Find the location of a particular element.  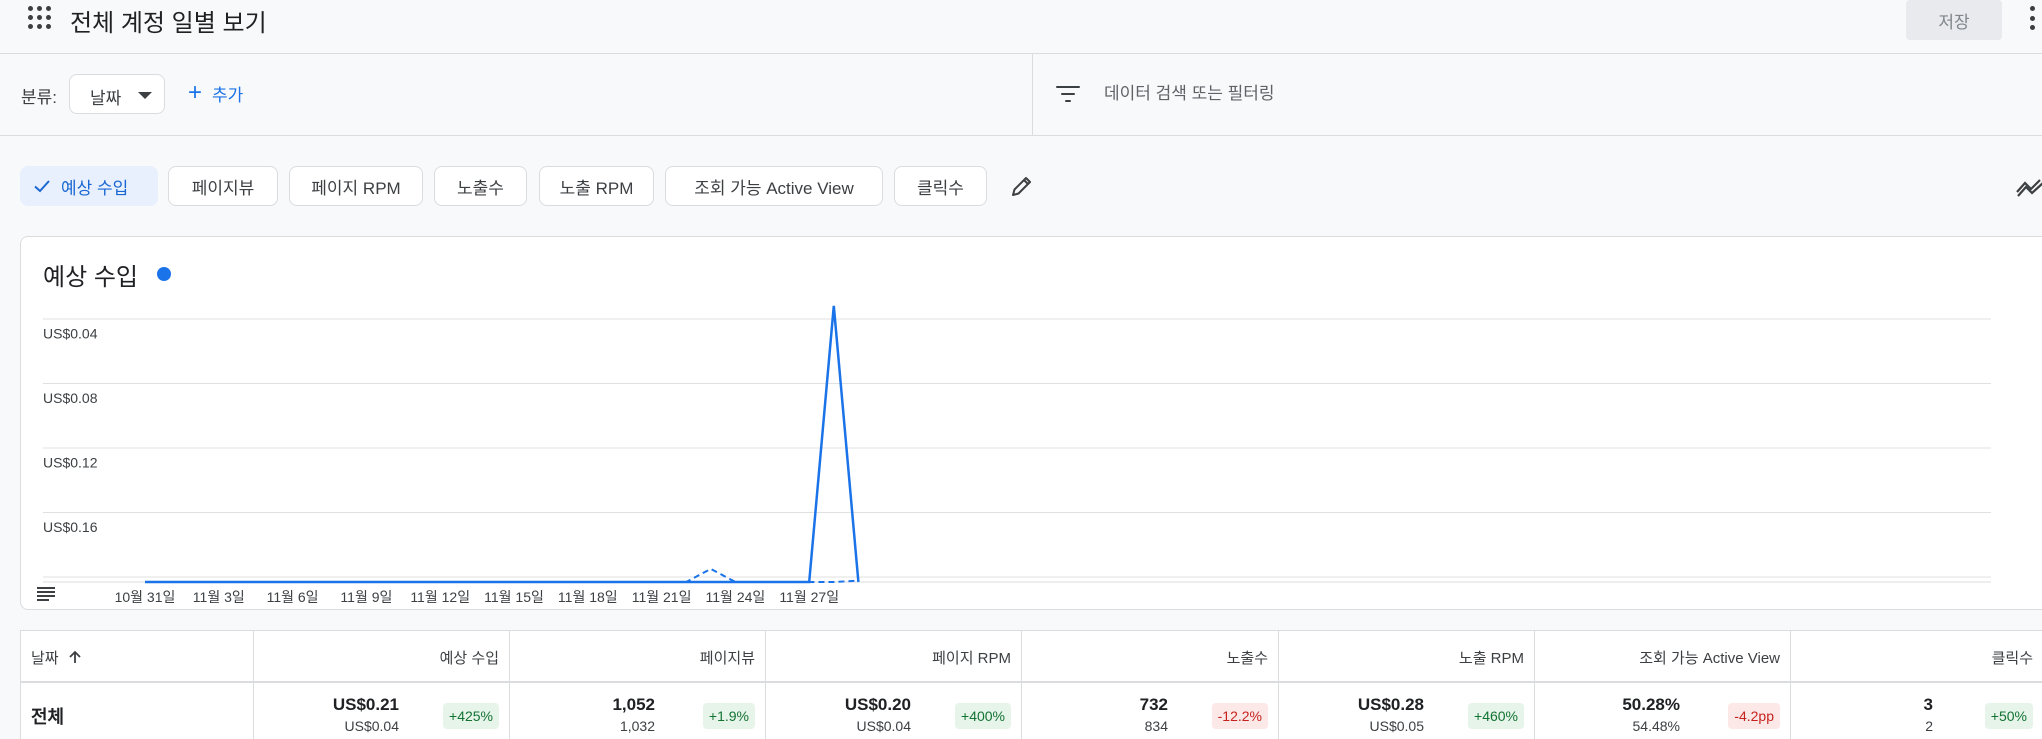

pencil-icon is located at coordinates (1022, 186).